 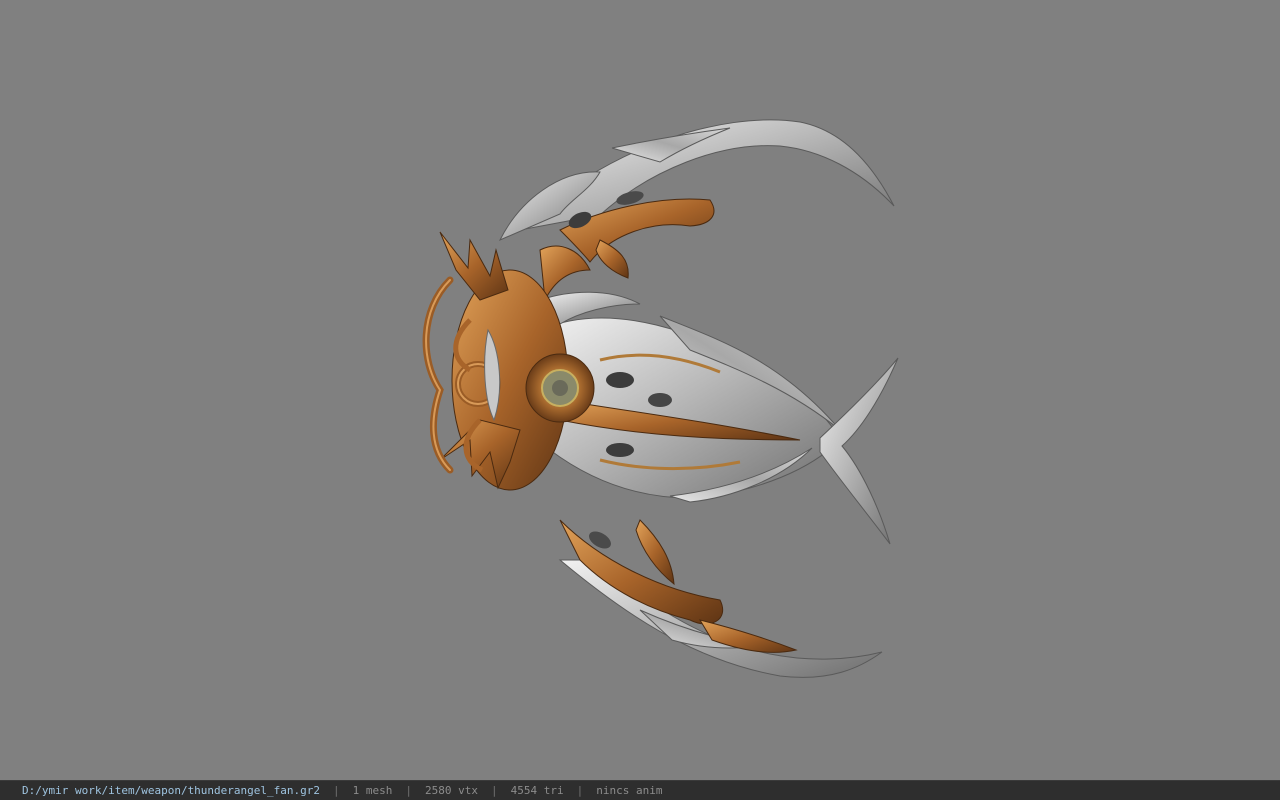 I want to click on triangle-count: 4554 tri, so click(x=537, y=790).